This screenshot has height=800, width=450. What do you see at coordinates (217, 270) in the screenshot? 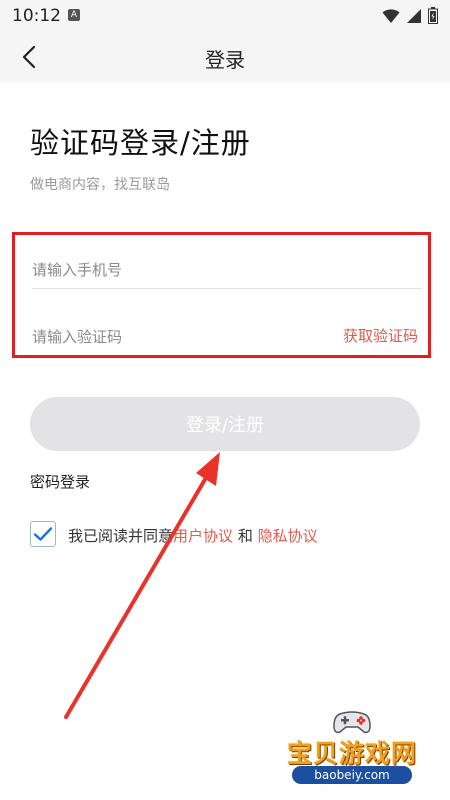
I see `phone-input` at bounding box center [217, 270].